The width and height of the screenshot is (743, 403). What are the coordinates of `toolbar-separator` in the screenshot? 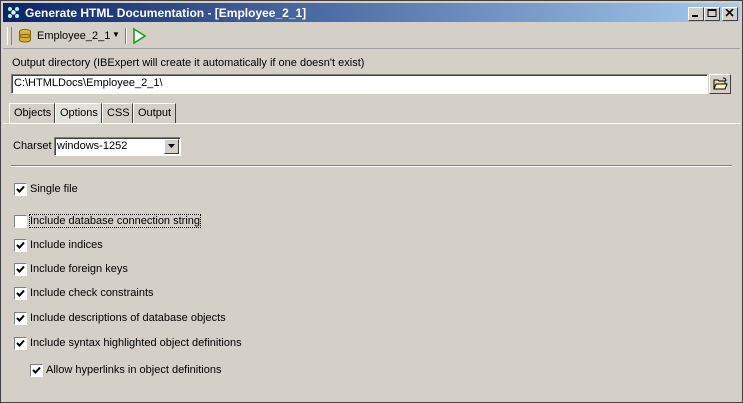 It's located at (126, 36).